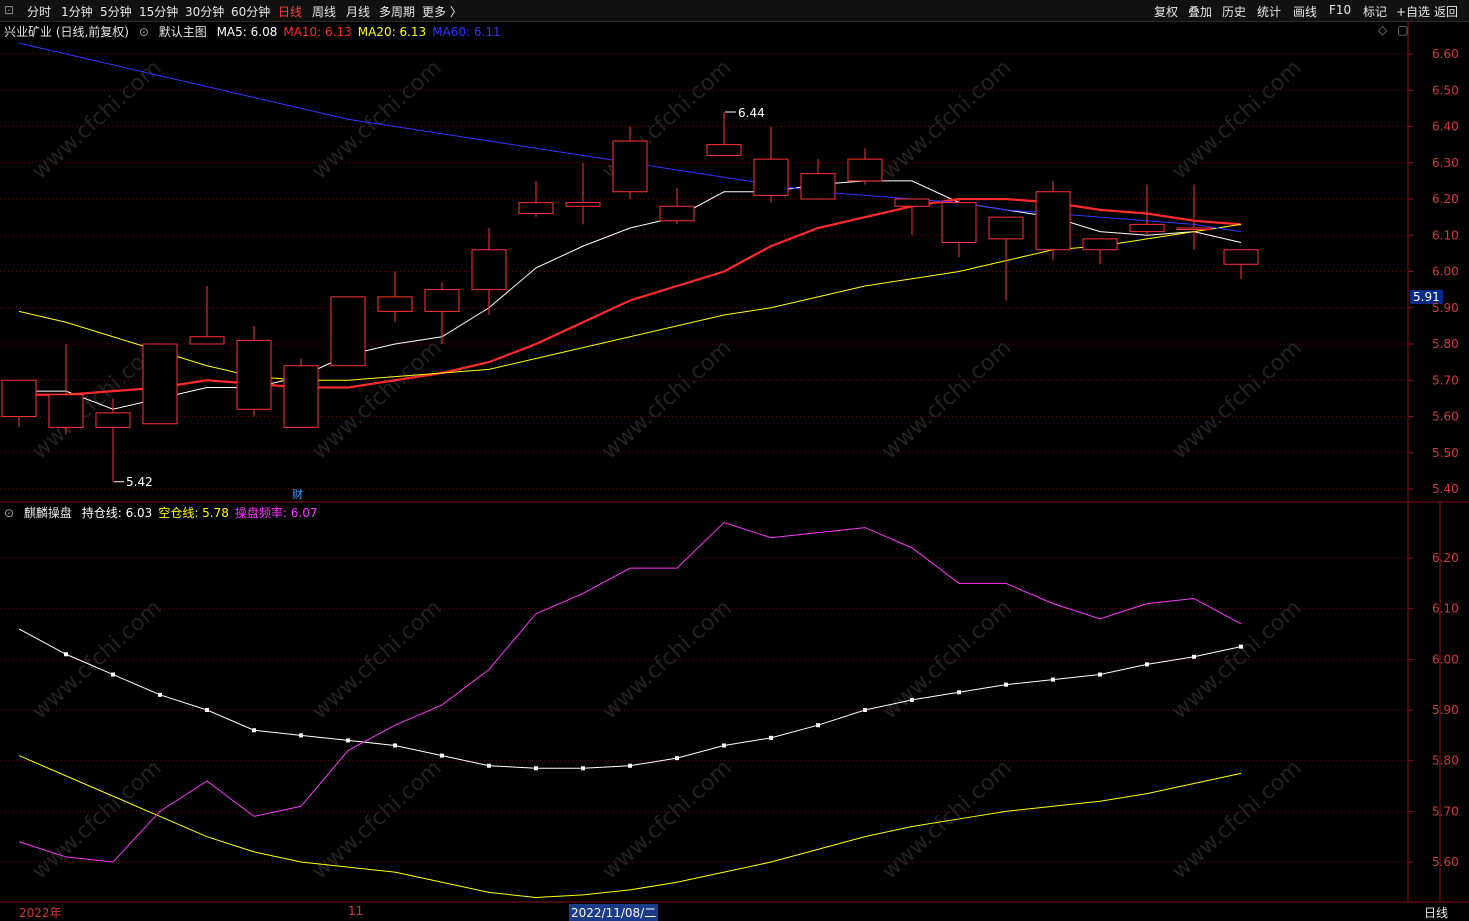  What do you see at coordinates (946, 400) in the screenshot?
I see `watermark-8: www.cfchi.com` at bounding box center [946, 400].